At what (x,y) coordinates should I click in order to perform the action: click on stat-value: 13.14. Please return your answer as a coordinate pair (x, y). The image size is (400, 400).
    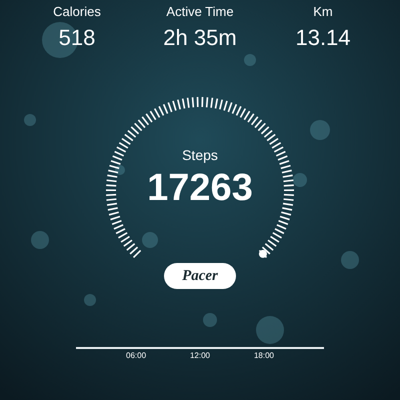
    Looking at the image, I should click on (323, 38).